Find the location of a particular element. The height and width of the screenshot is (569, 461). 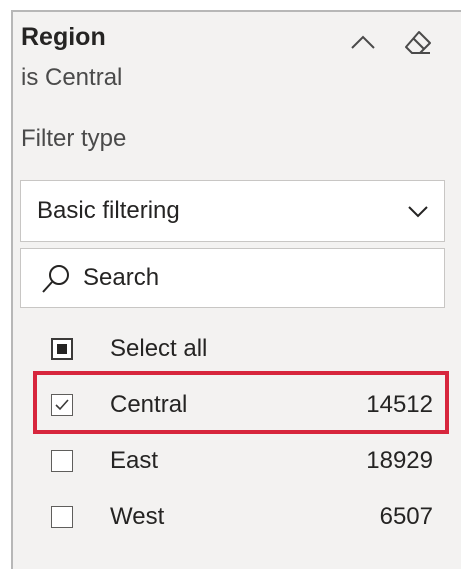

select-all-row: Select all is located at coordinates (232, 350).